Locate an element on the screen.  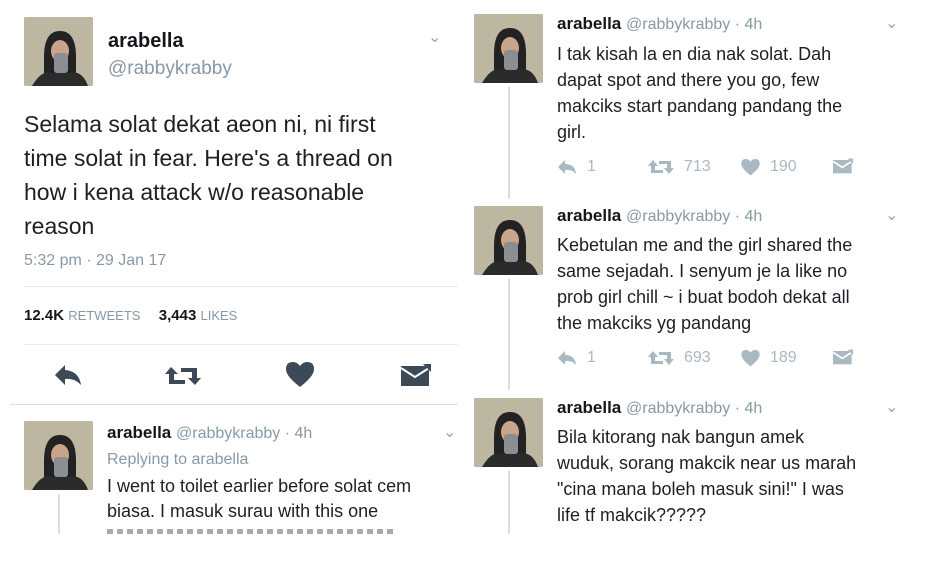
tweet-text-line: Bila kitorang nak bangun amek is located at coordinates (681, 437).